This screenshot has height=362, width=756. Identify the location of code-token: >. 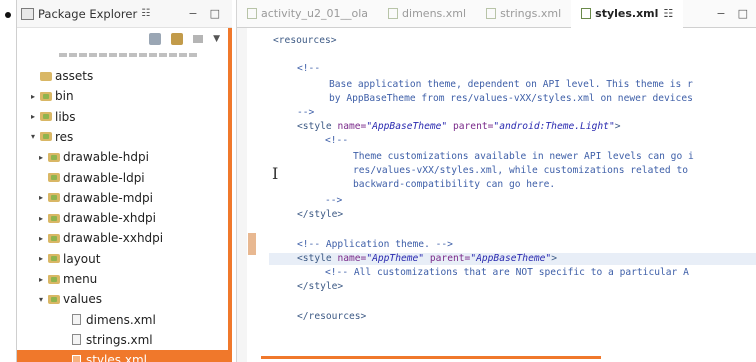
(554, 258).